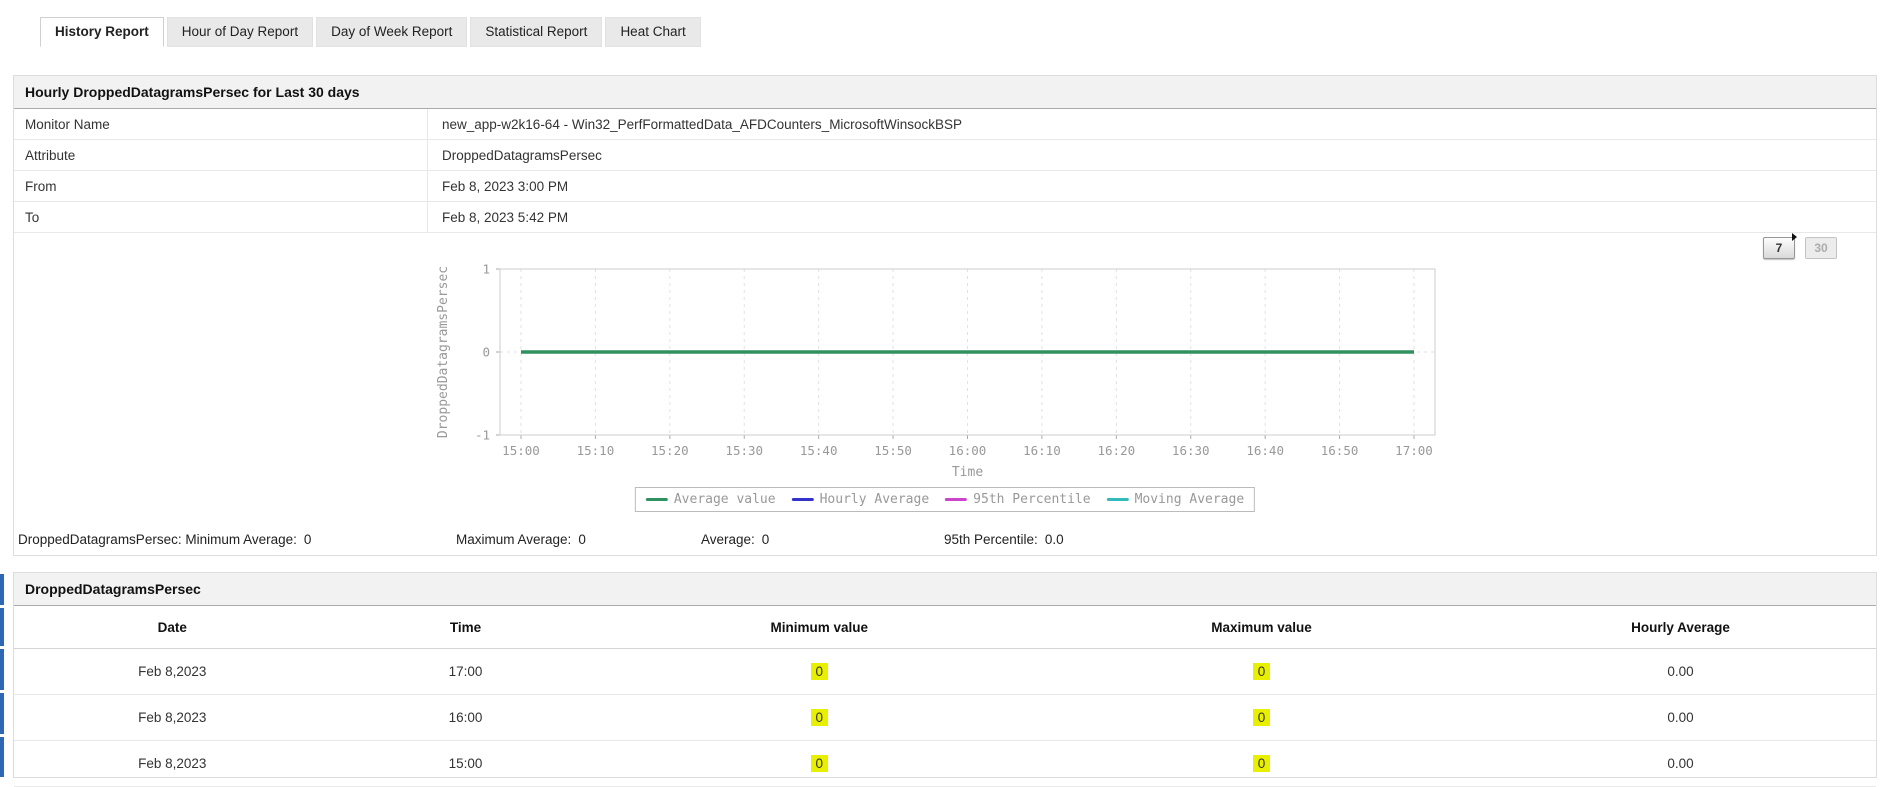  Describe the element at coordinates (1054, 539) in the screenshot. I see `summary-value: 0.0` at that location.